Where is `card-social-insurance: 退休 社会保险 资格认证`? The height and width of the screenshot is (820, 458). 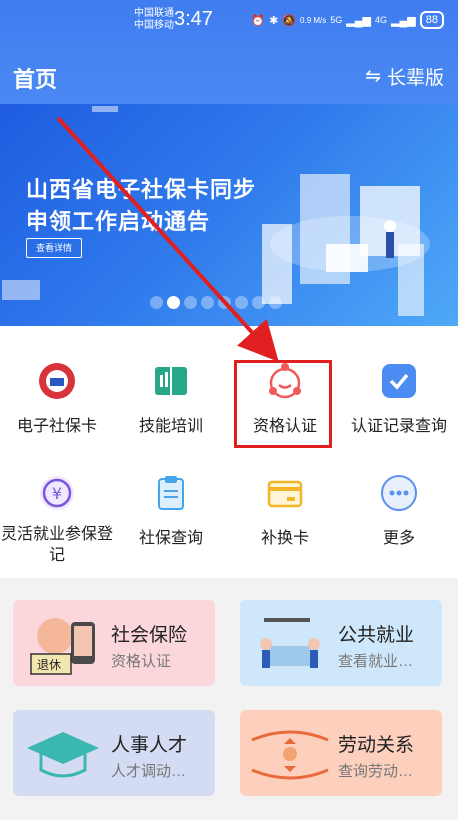
card-social-insurance: 退休 社会保险 资格认证 is located at coordinates (114, 643).